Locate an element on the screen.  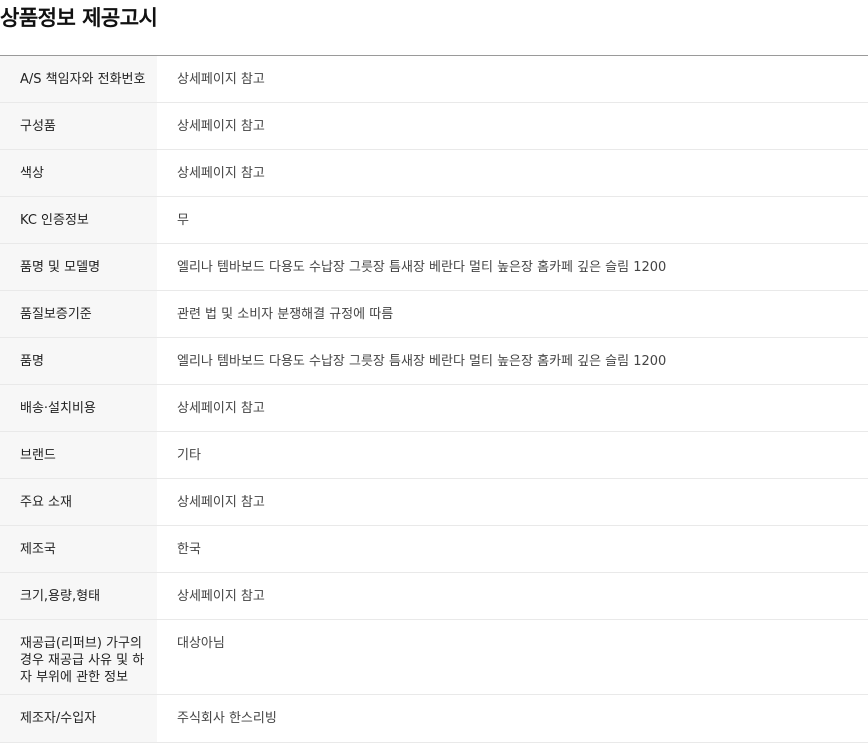
row-value: 무 is located at coordinates (512, 220).